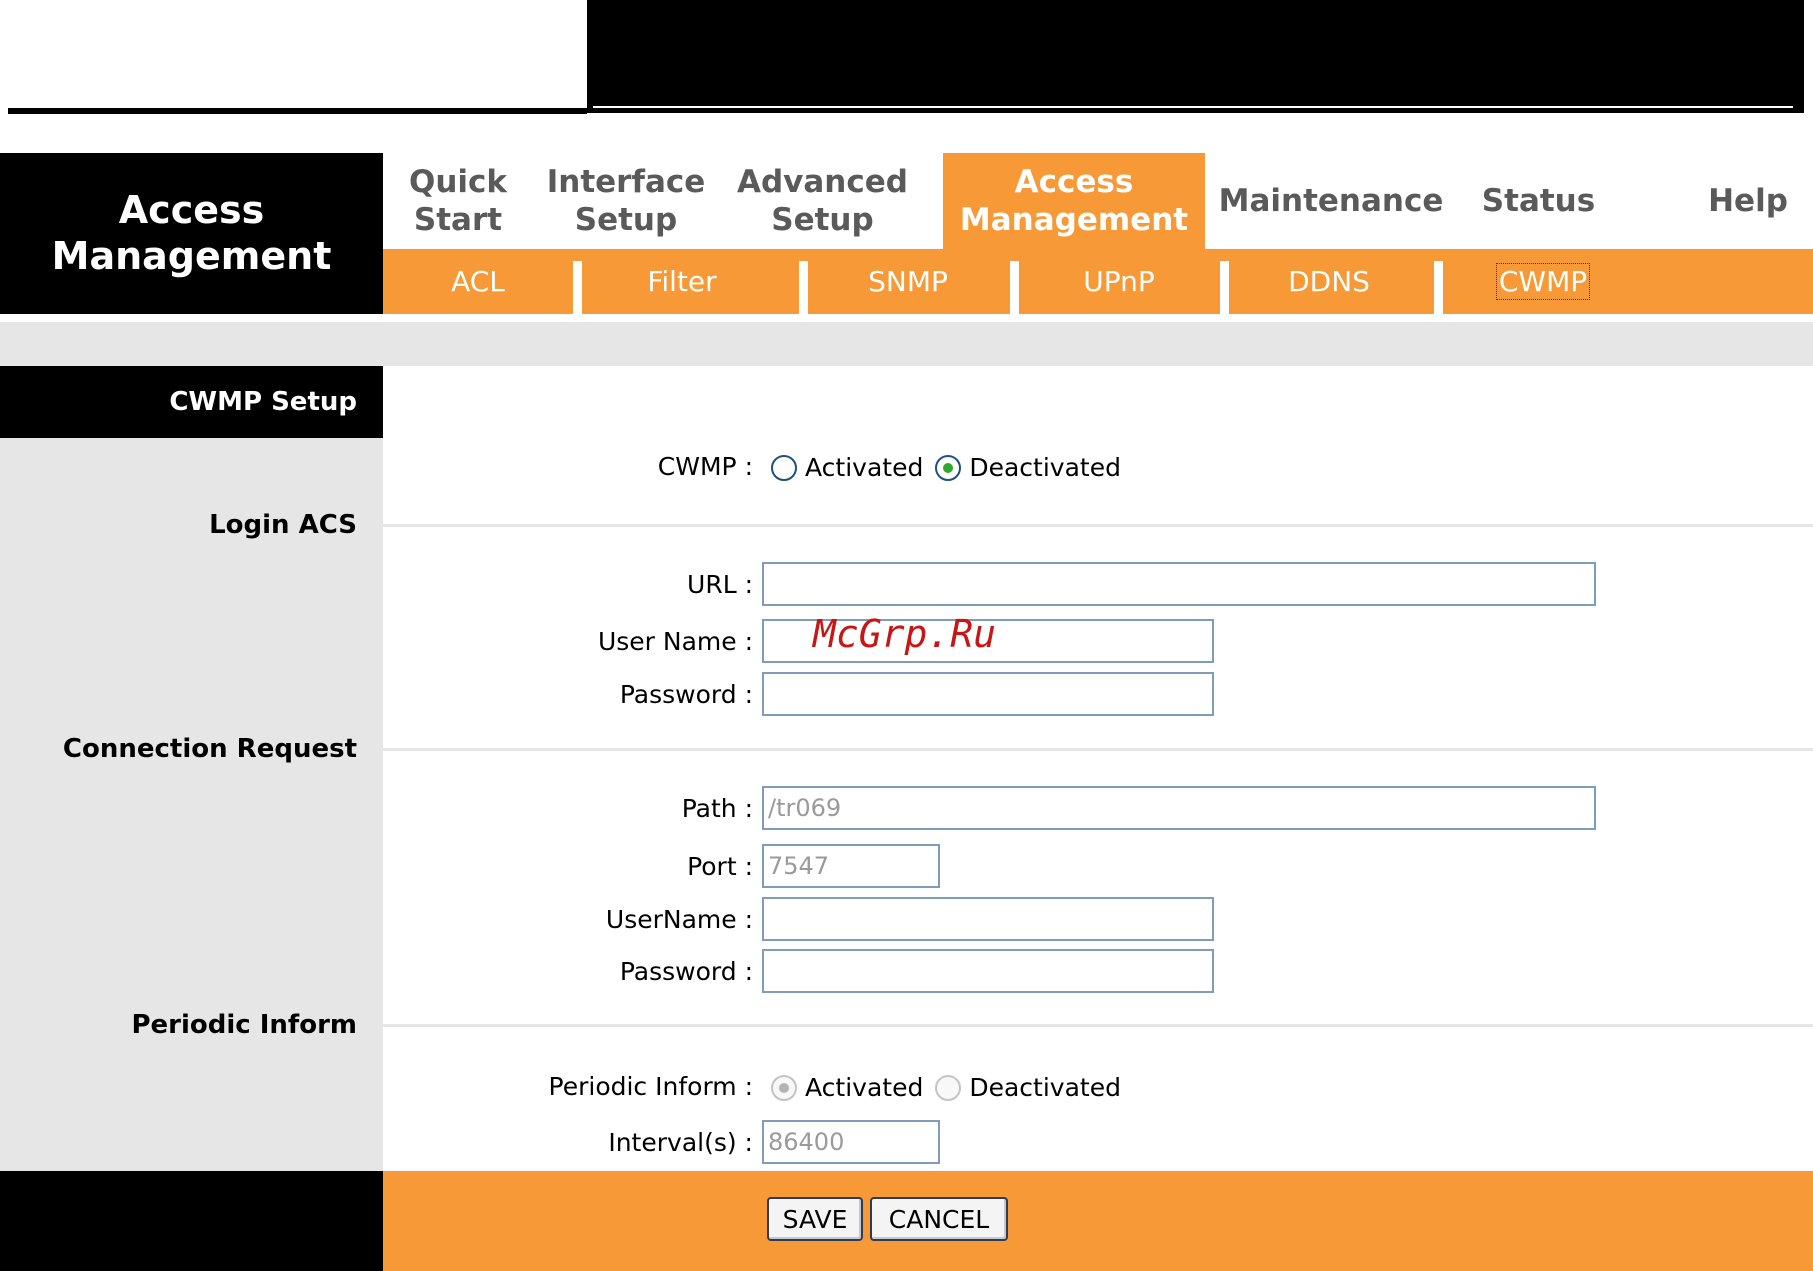 This screenshot has width=1813, height=1271. I want to click on header-rule-inner, so click(1193, 107).